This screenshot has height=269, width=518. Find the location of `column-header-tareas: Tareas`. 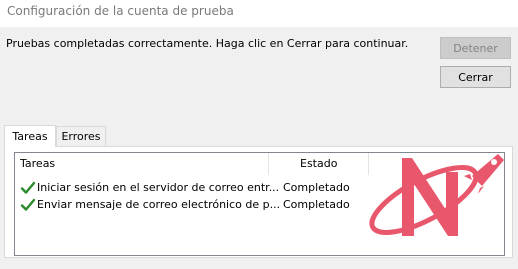

column-header-tareas: Tareas is located at coordinates (37, 163).